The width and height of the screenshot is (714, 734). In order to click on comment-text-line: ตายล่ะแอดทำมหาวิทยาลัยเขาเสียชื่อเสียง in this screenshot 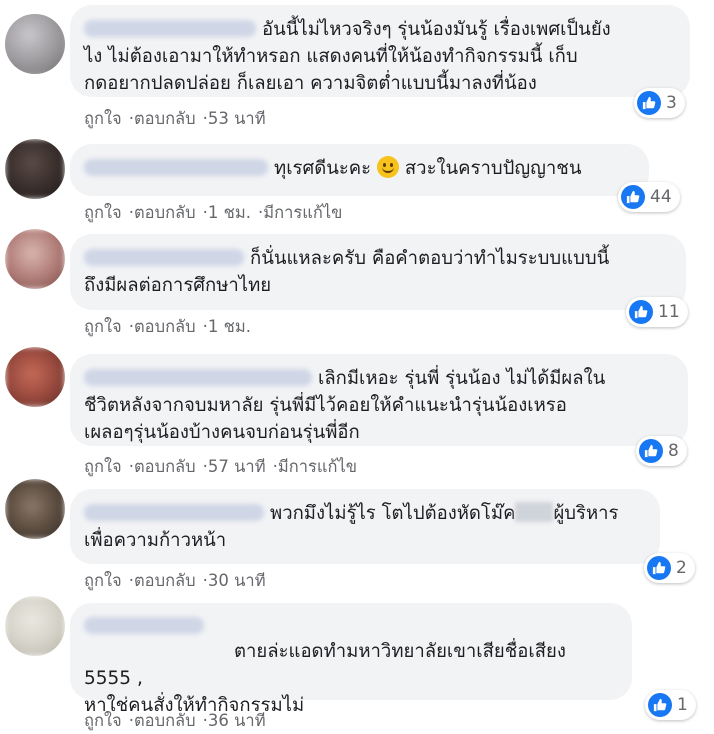, I will do `click(400, 651)`.